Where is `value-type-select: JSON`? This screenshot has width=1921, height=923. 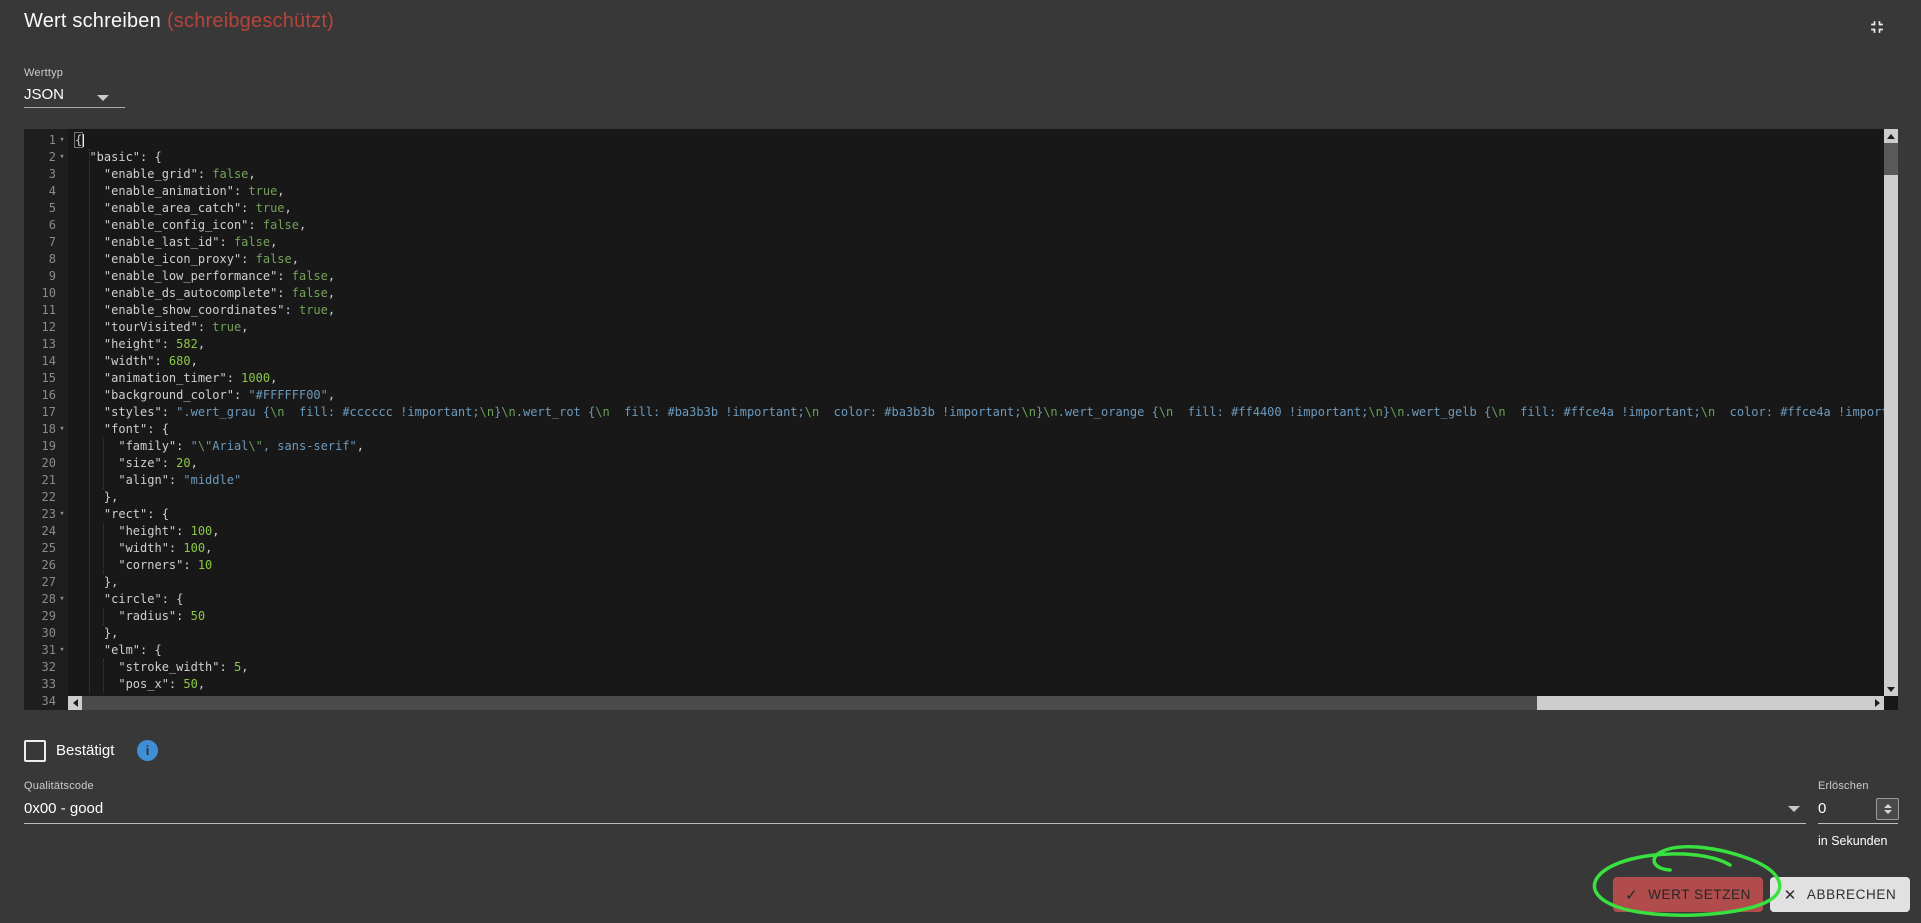 value-type-select: JSON is located at coordinates (44, 94).